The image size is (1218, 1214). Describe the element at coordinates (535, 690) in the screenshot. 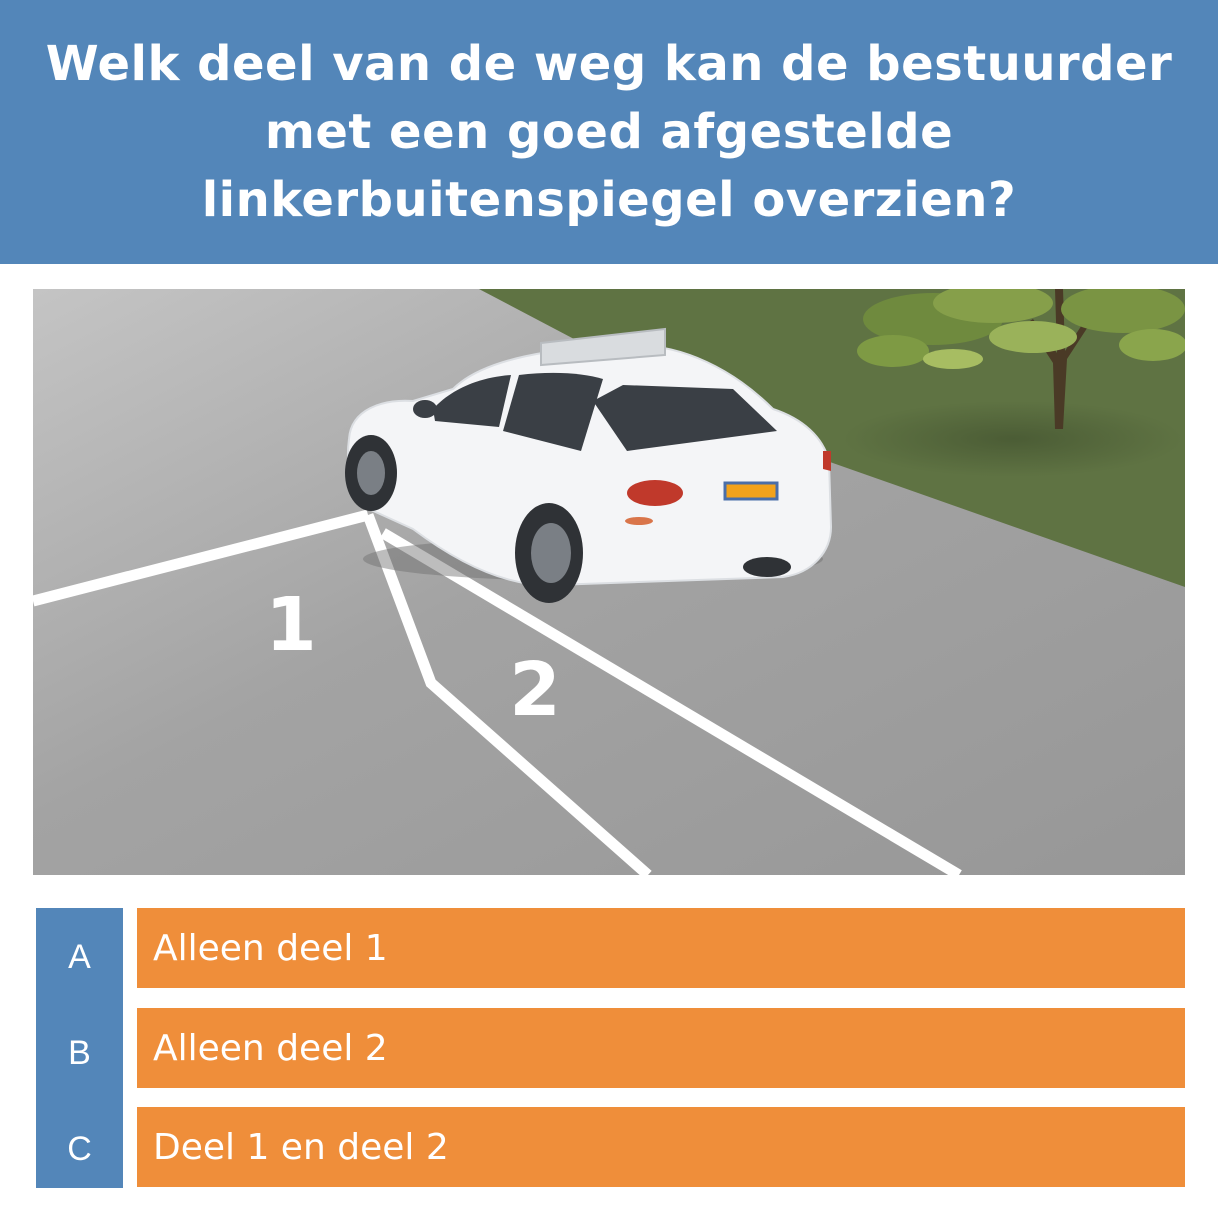

I see `zone-label-2: 2` at that location.